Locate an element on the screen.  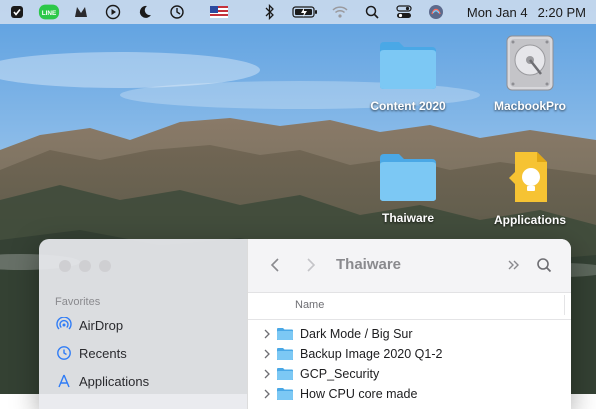
desktop-item-label: Thaiware is located at coordinates (408, 218).